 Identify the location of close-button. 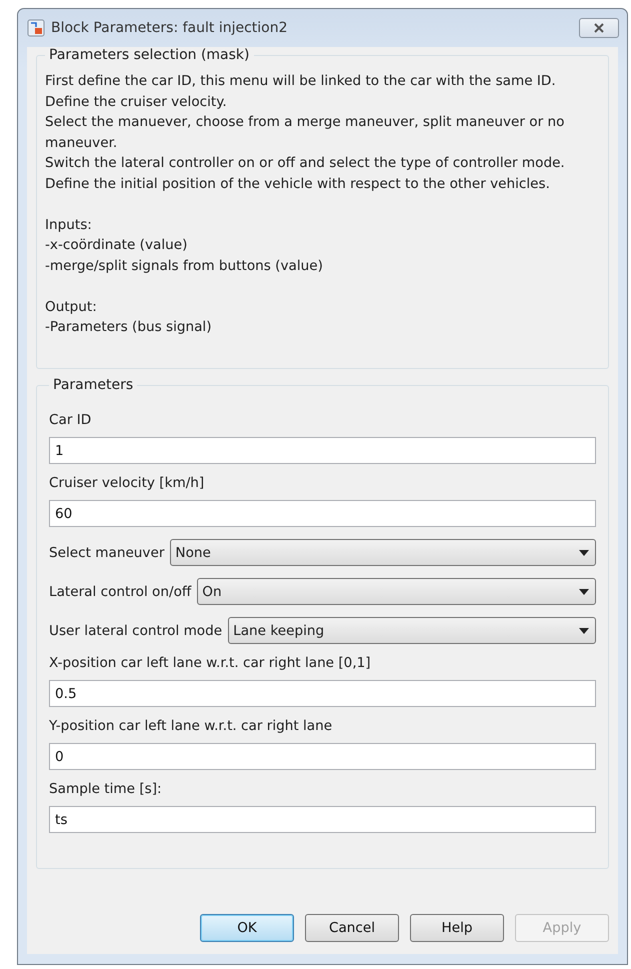
(599, 28).